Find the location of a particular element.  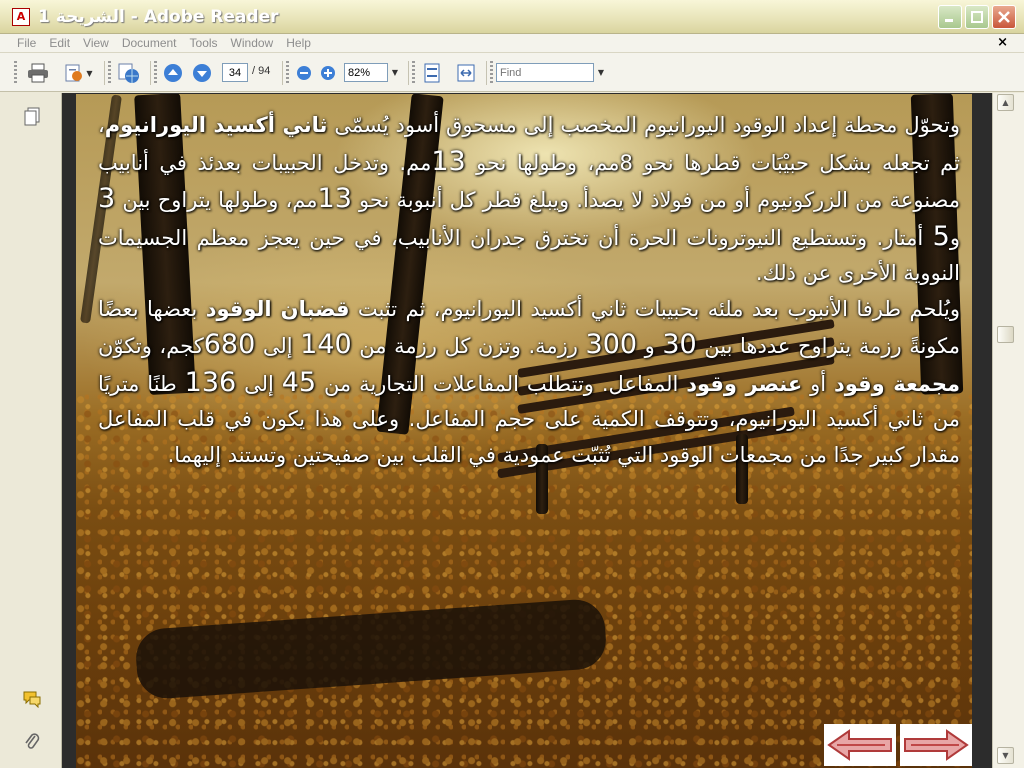

text-run: مم، وطولها يتراوح بين is located at coordinates (216, 200).